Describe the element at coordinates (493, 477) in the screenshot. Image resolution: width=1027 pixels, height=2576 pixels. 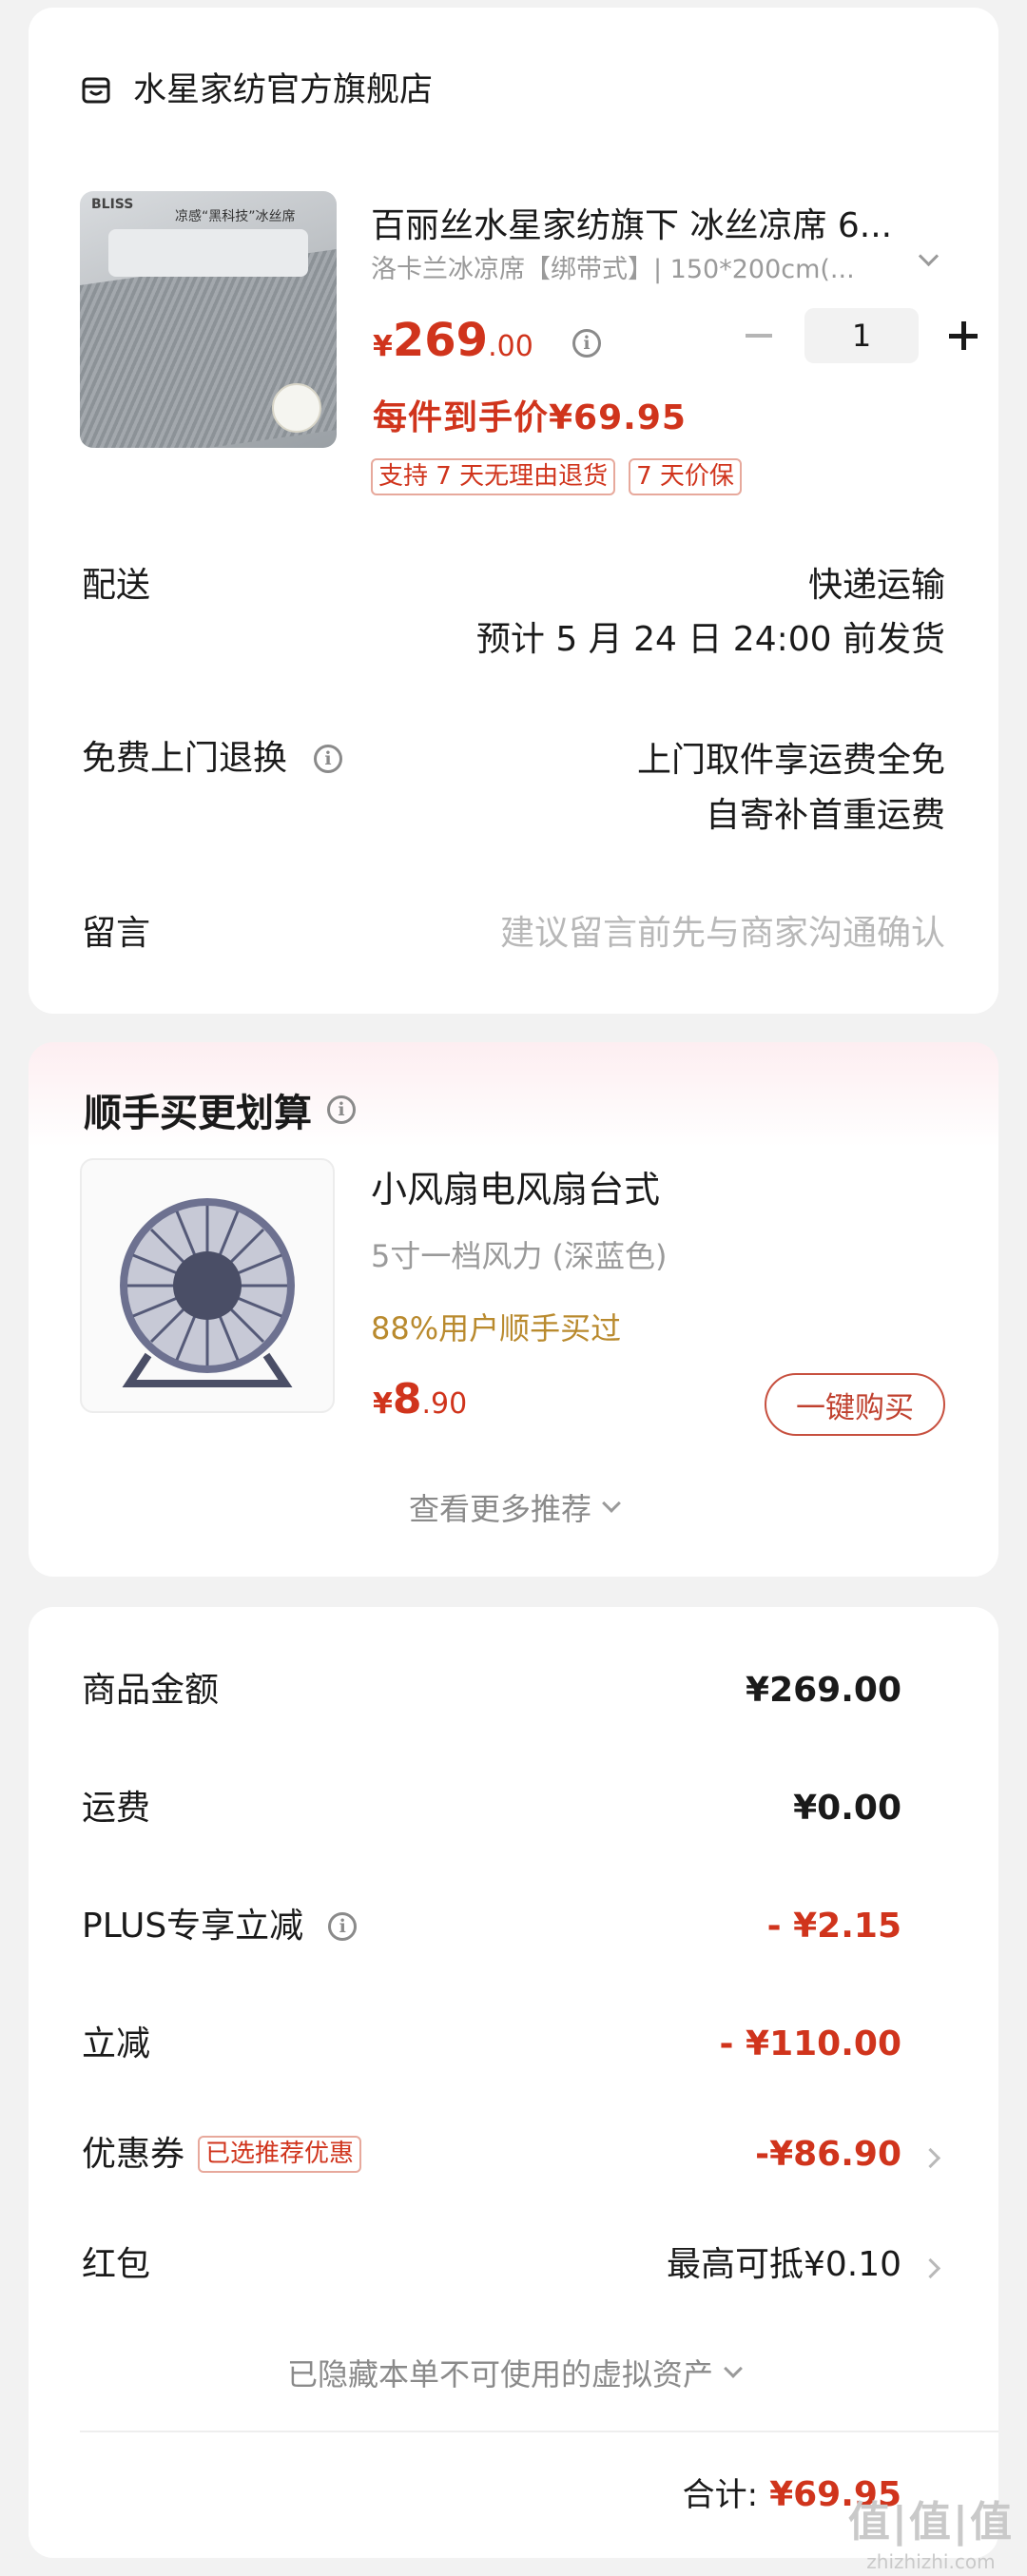
I see `tag-return-policy: 支持 7 天无理由退货` at that location.